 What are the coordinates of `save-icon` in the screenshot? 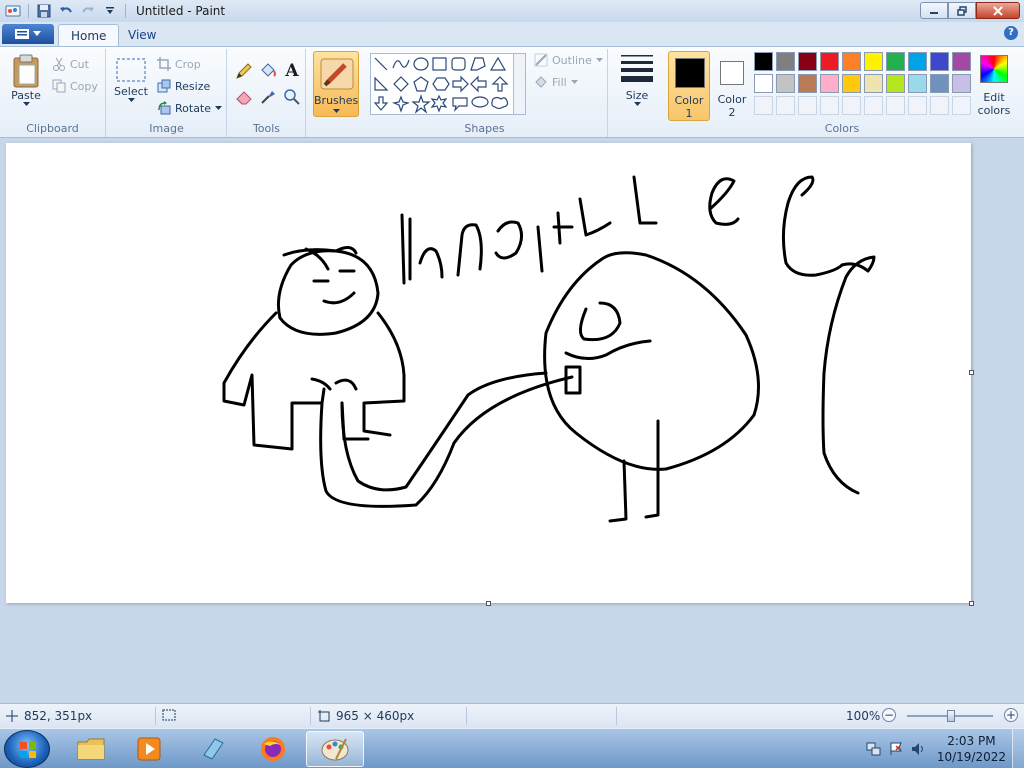 It's located at (44, 11).